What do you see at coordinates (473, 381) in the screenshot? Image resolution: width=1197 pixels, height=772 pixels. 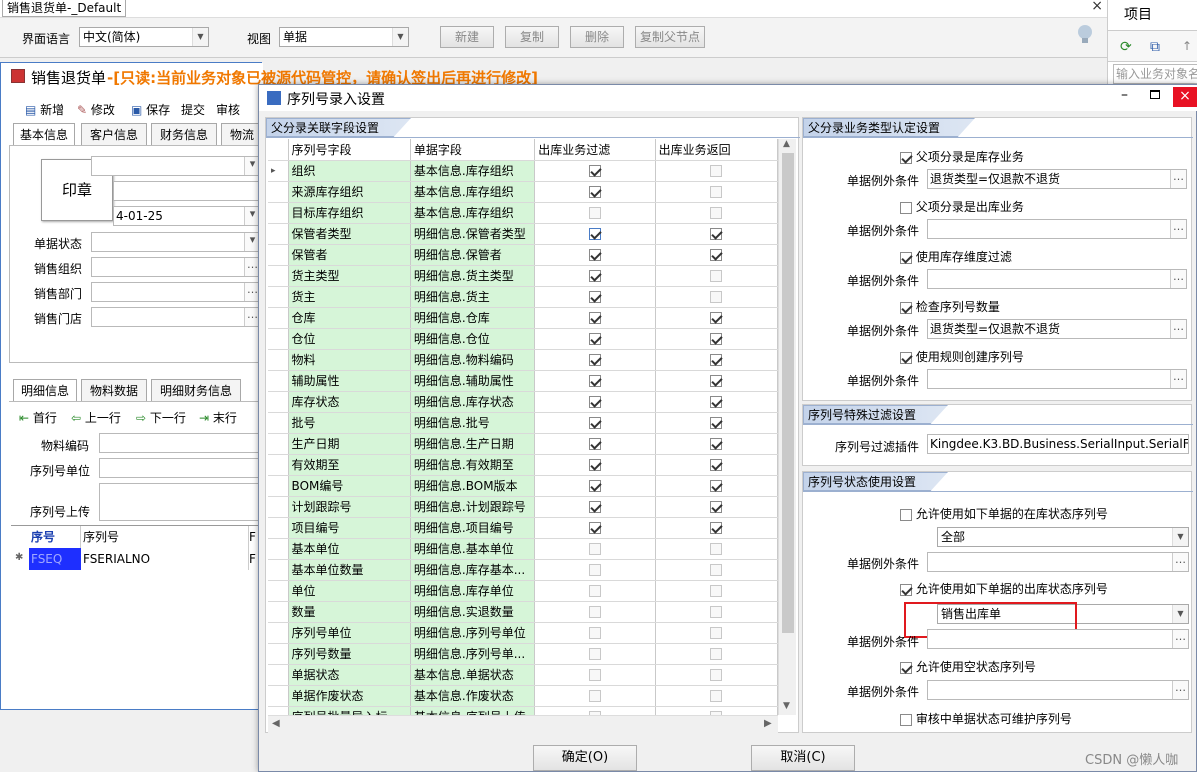 I see `cell-doc-field: 明细信息.辅助属性` at bounding box center [473, 381].